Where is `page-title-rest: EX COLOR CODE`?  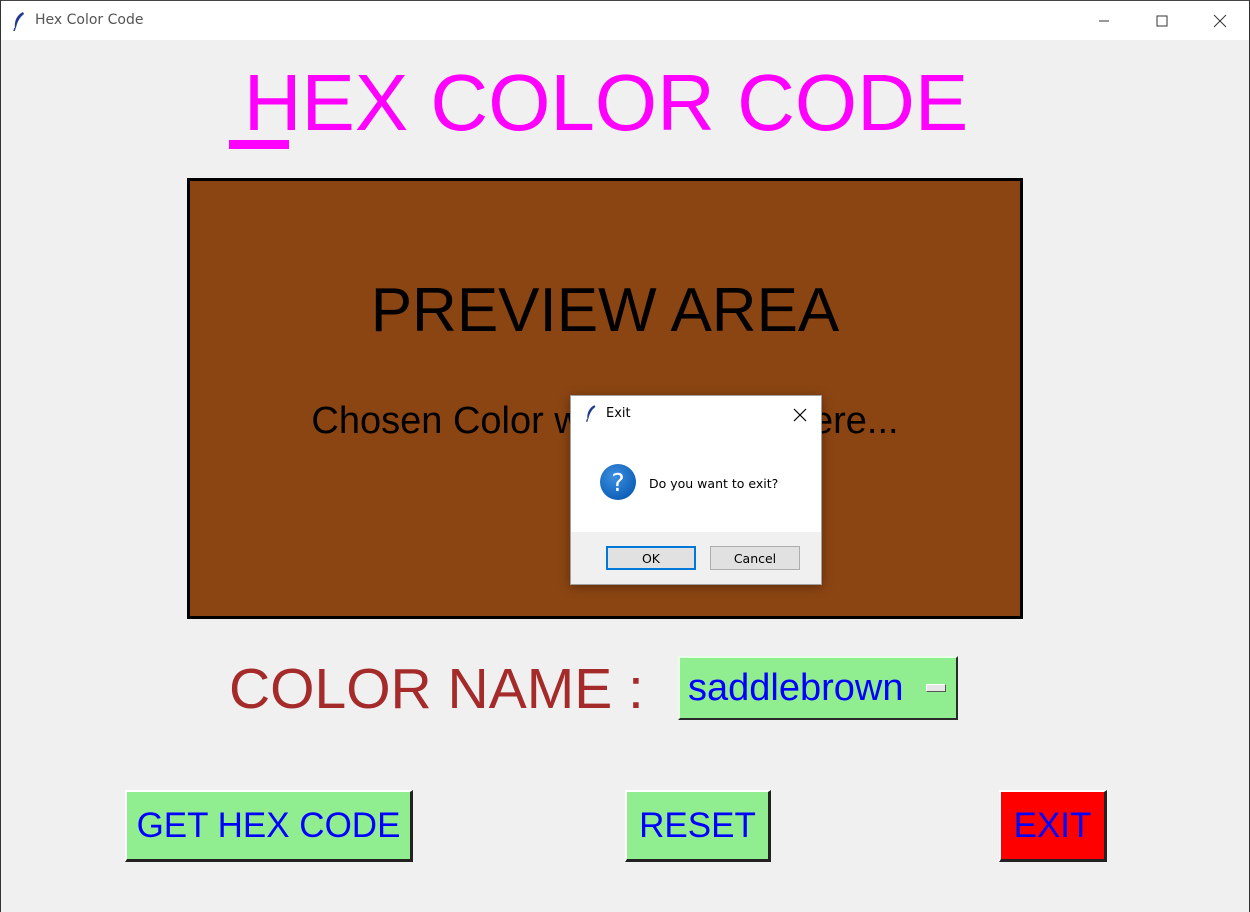 page-title-rest: EX COLOR CODE is located at coordinates (635, 102).